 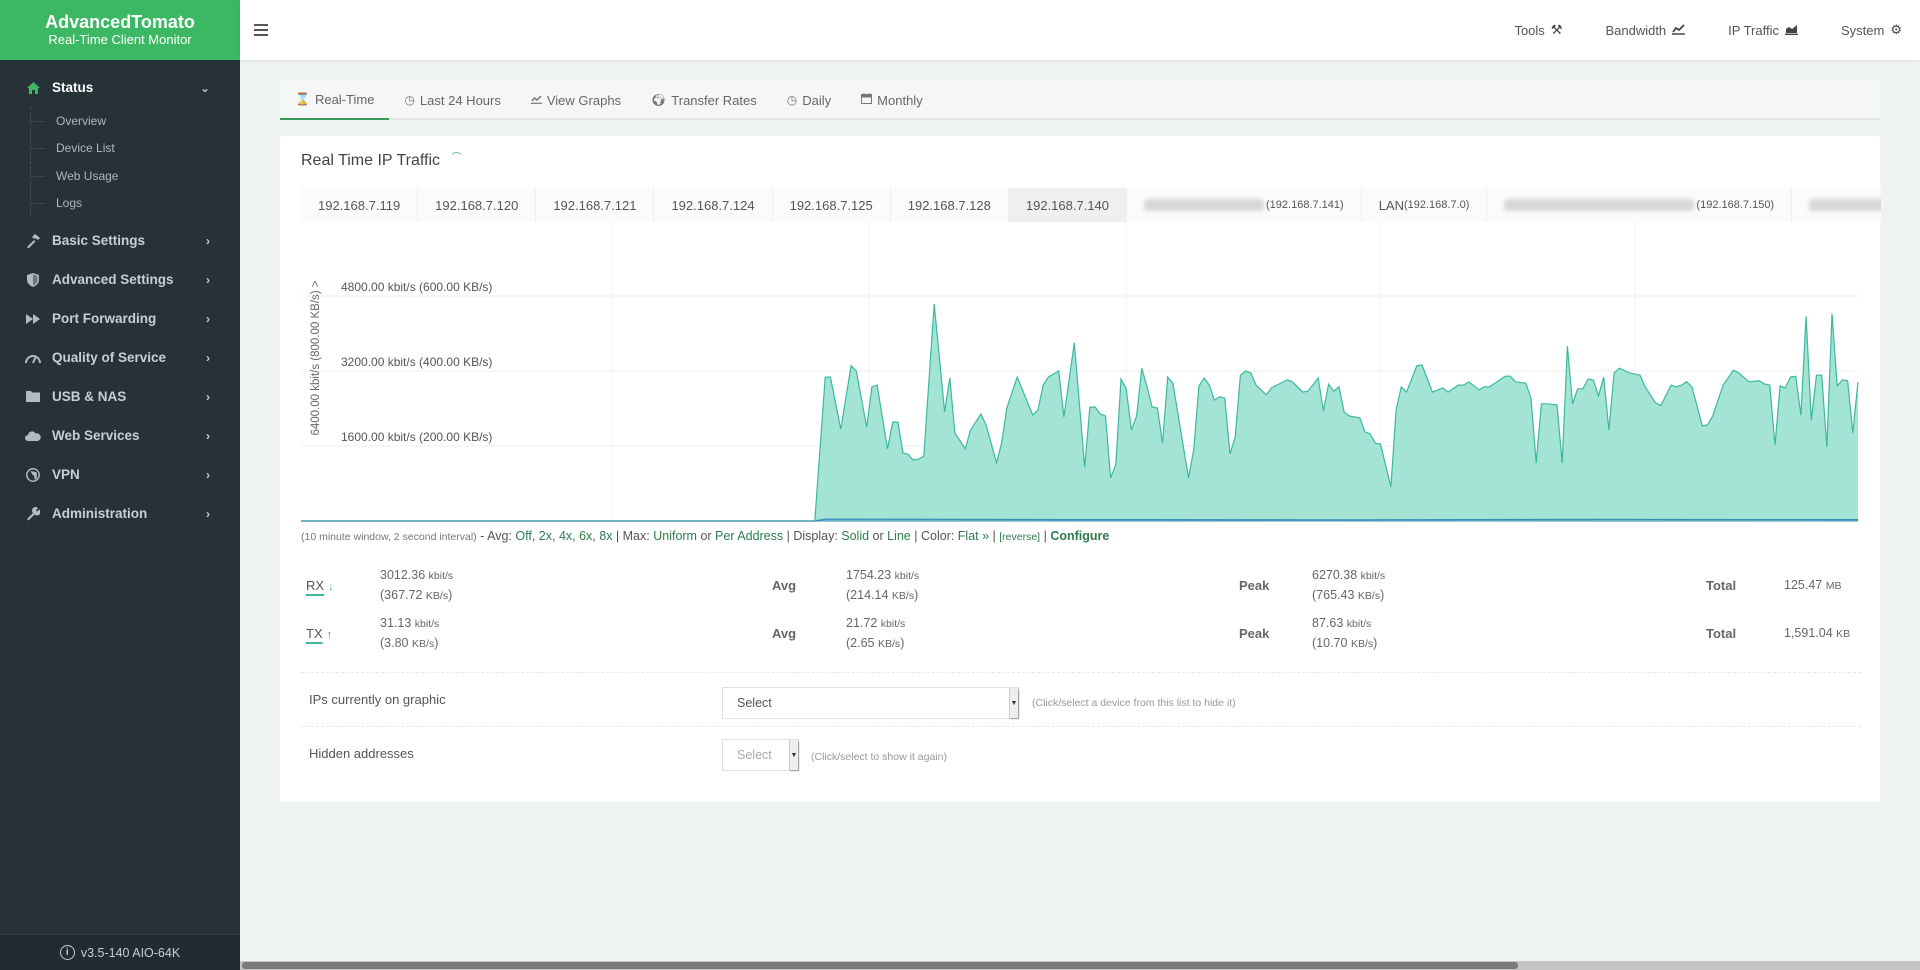 I want to click on display-solid-link: Solid, so click(x=855, y=536).